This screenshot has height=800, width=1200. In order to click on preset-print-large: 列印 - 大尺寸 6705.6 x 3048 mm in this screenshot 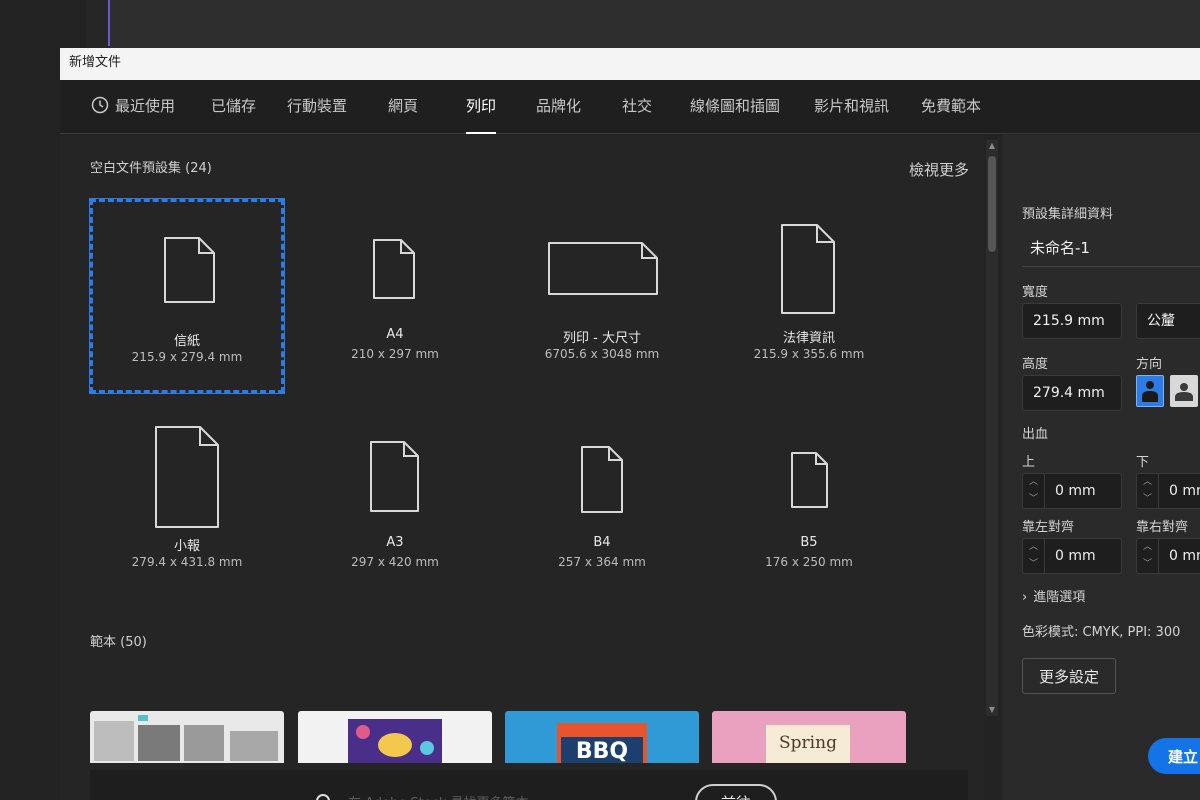, I will do `click(602, 296)`.